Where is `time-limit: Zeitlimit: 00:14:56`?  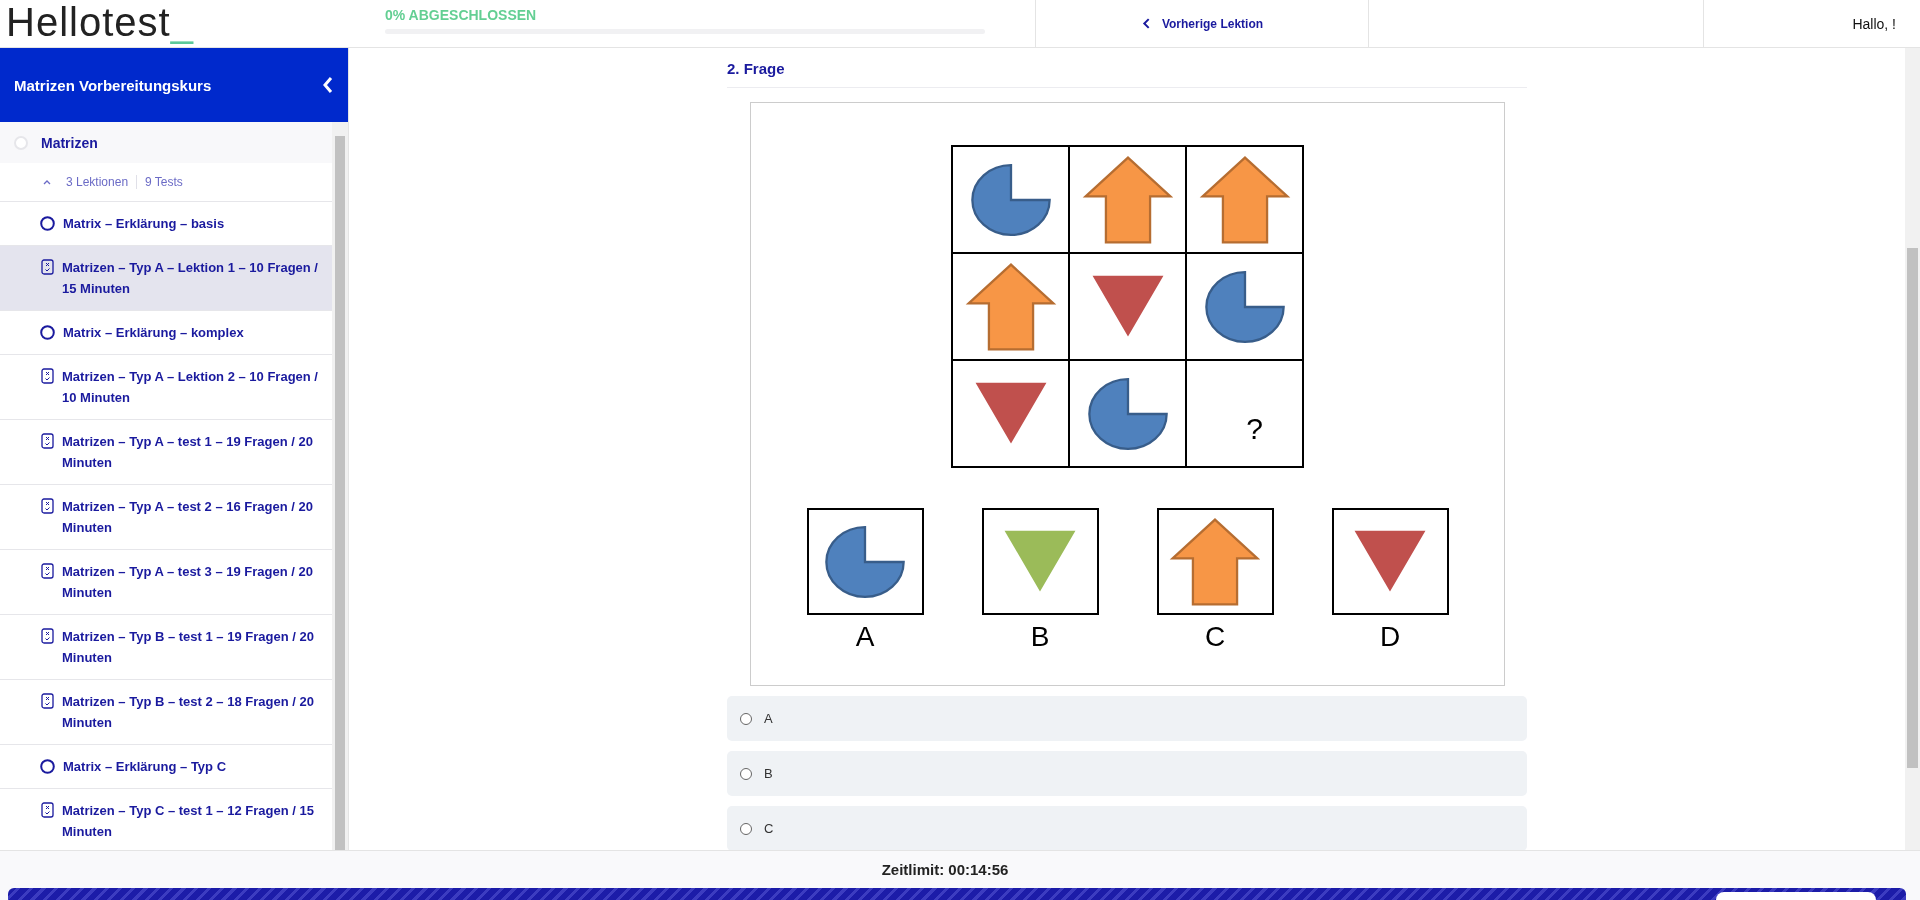
time-limit: Zeitlimit: 00:14:56 is located at coordinates (945, 869).